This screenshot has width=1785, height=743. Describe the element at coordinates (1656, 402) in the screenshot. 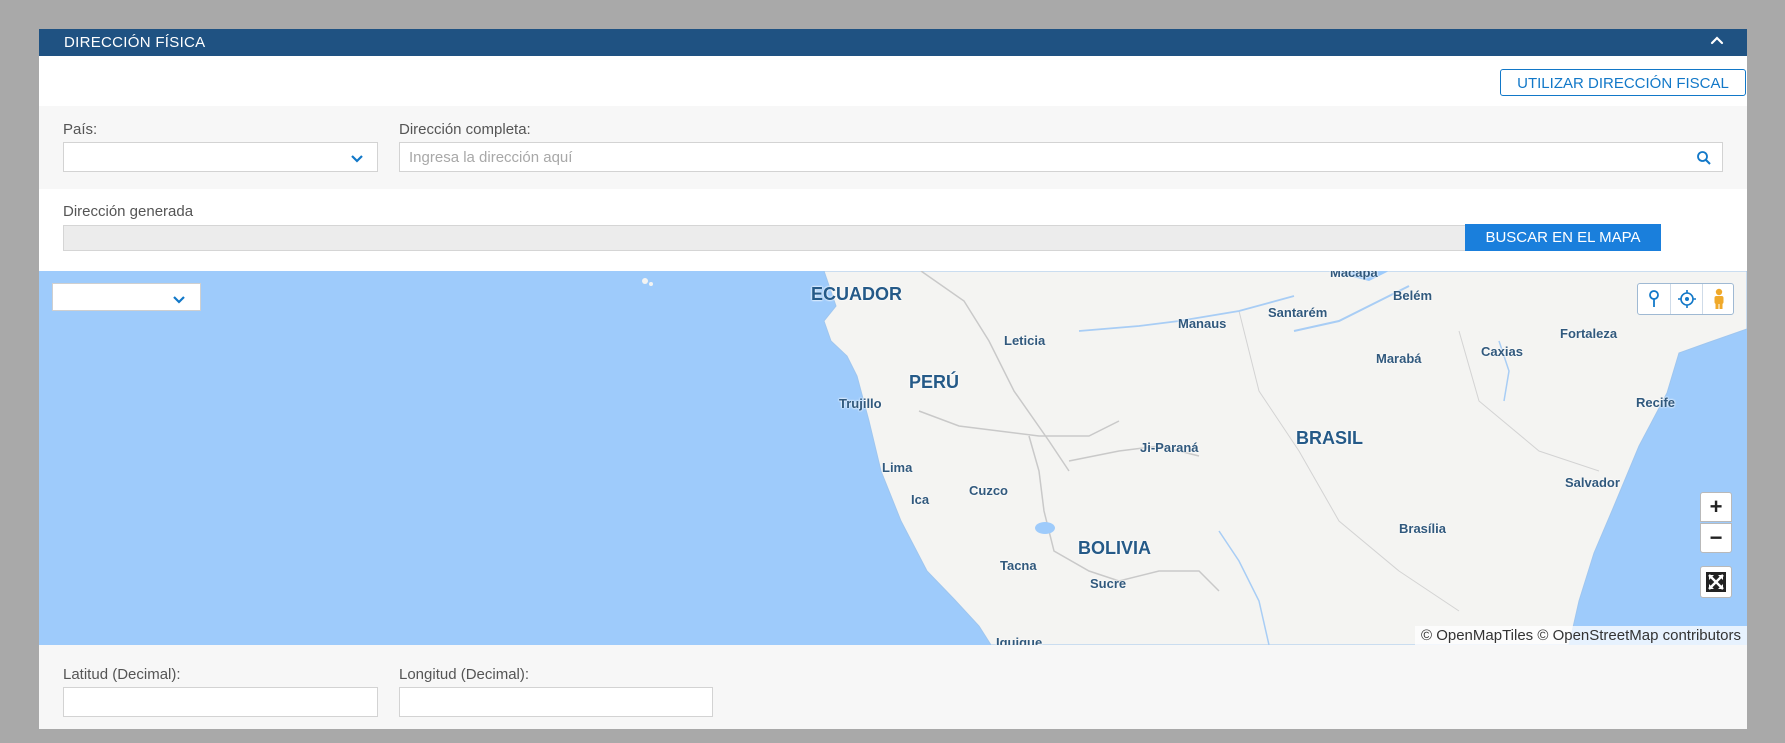

I see `map-label-recife: Recife` at that location.